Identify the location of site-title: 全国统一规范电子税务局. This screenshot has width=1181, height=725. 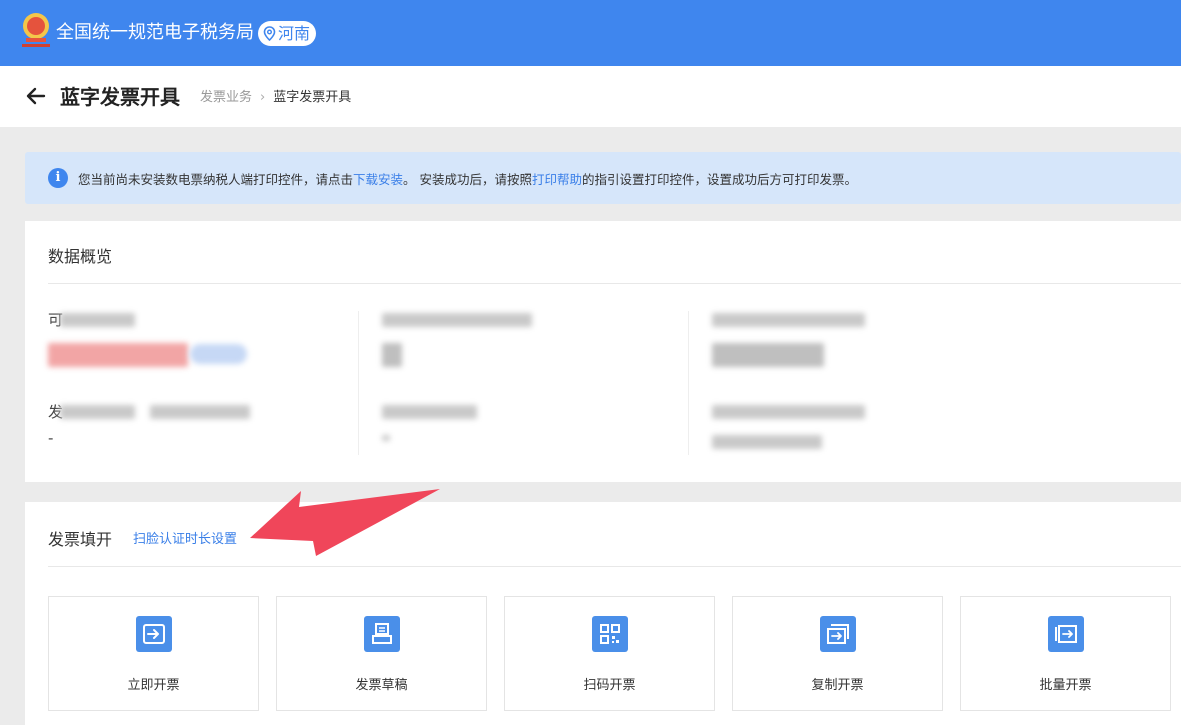
(155, 32).